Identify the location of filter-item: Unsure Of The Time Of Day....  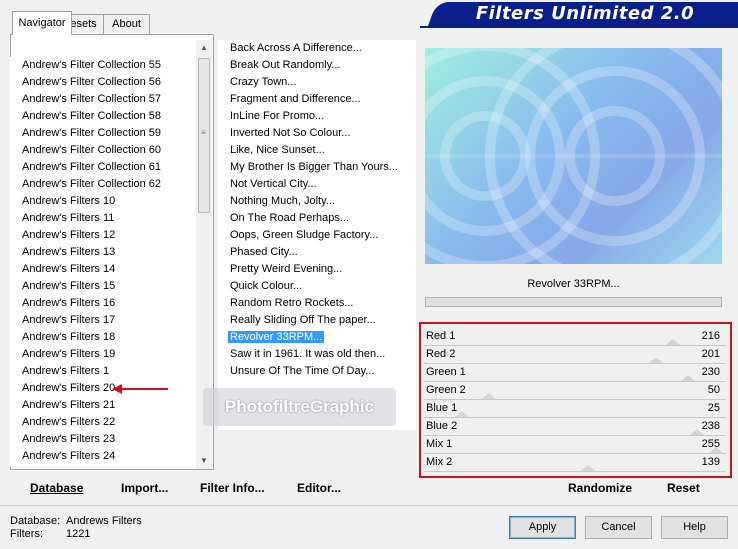
(317, 371).